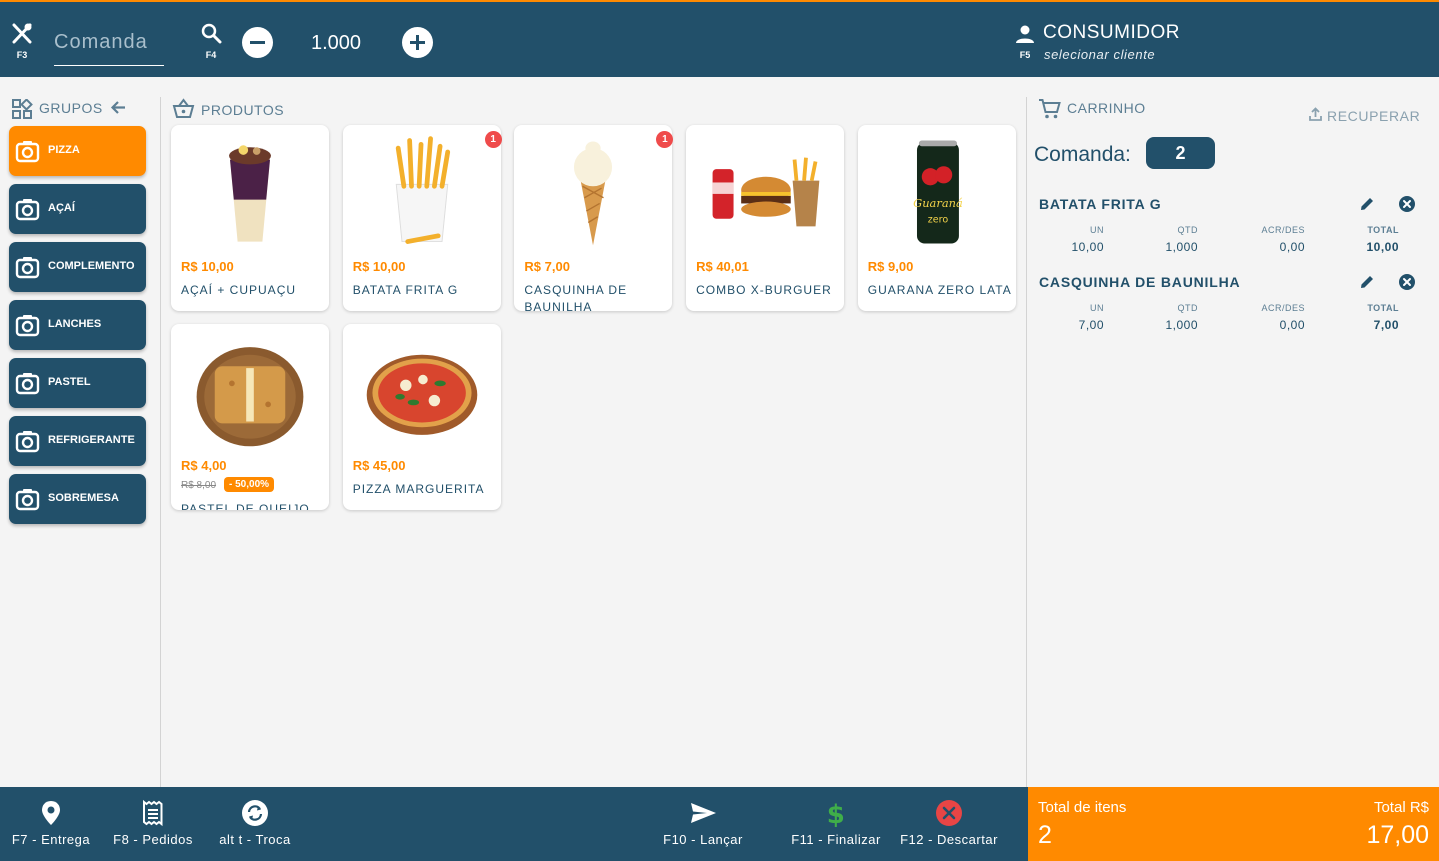 The height and width of the screenshot is (861, 1439). I want to click on group-label: SOBREMESA, so click(83, 498).